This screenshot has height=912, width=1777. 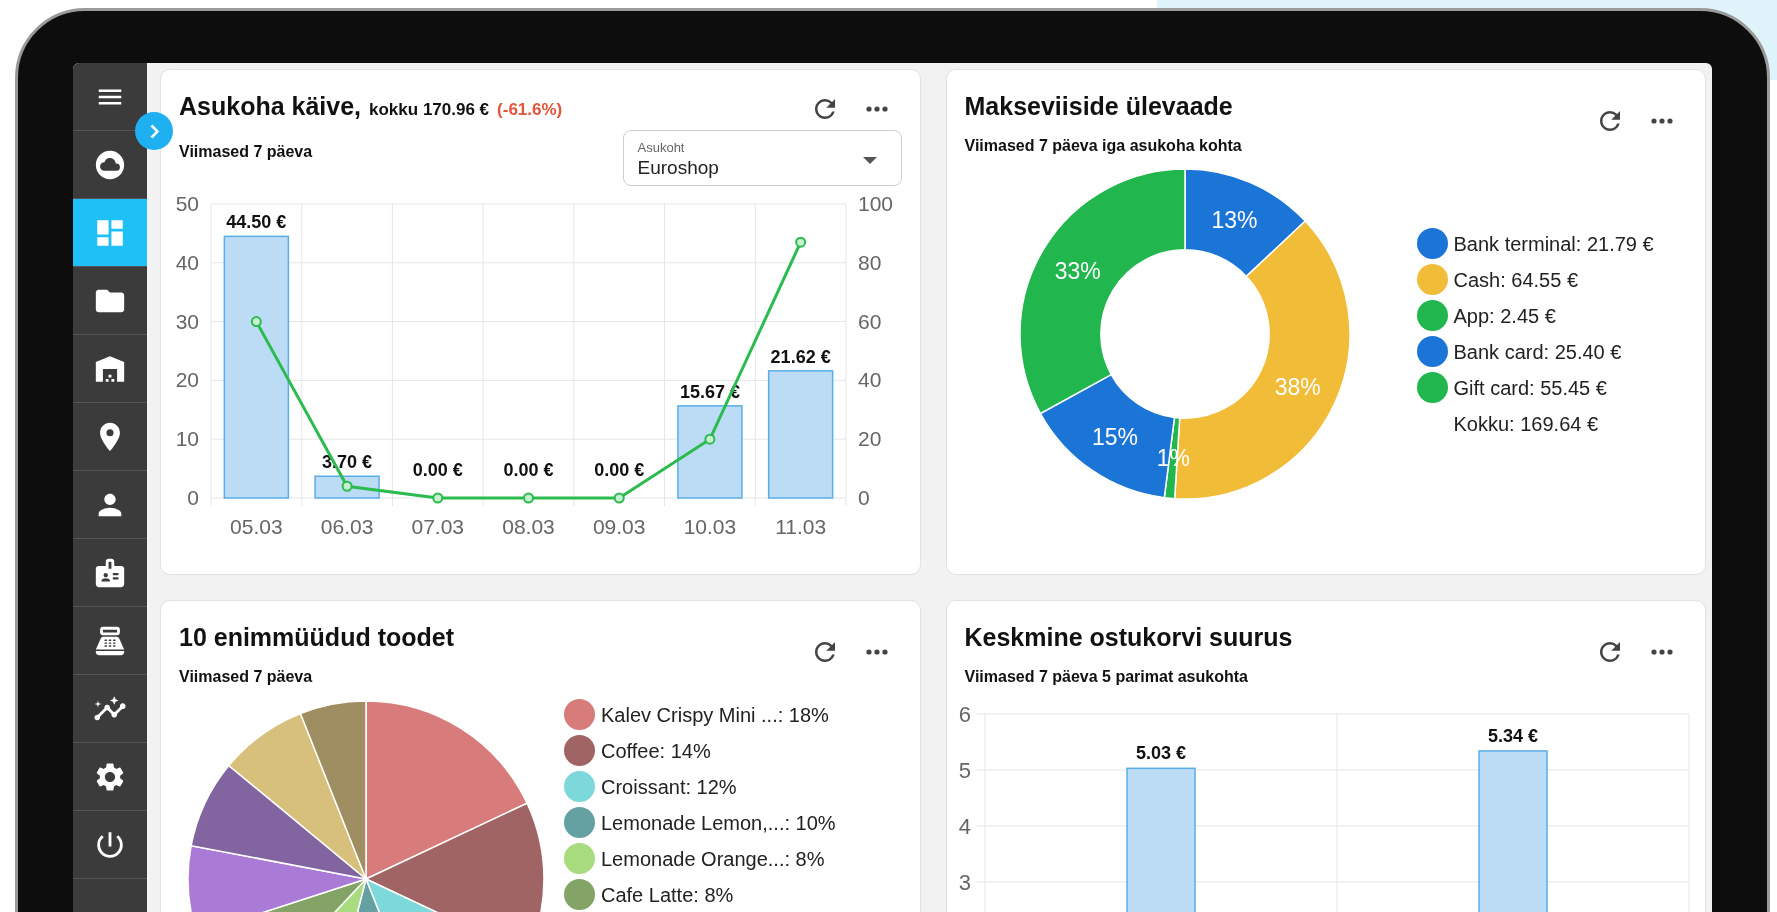 I want to click on dropdown-caret-icon, so click(x=869, y=160).